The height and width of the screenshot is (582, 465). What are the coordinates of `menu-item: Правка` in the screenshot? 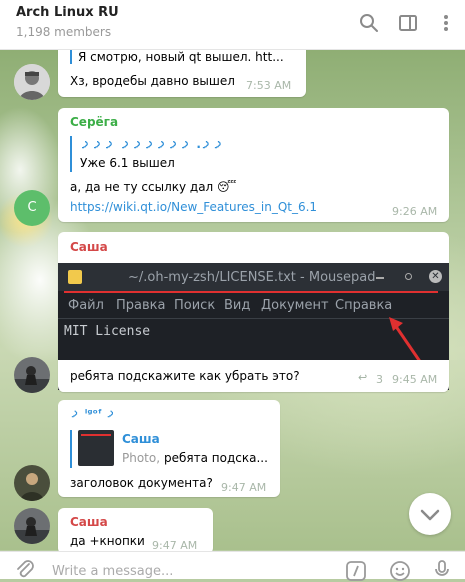 It's located at (141, 305).